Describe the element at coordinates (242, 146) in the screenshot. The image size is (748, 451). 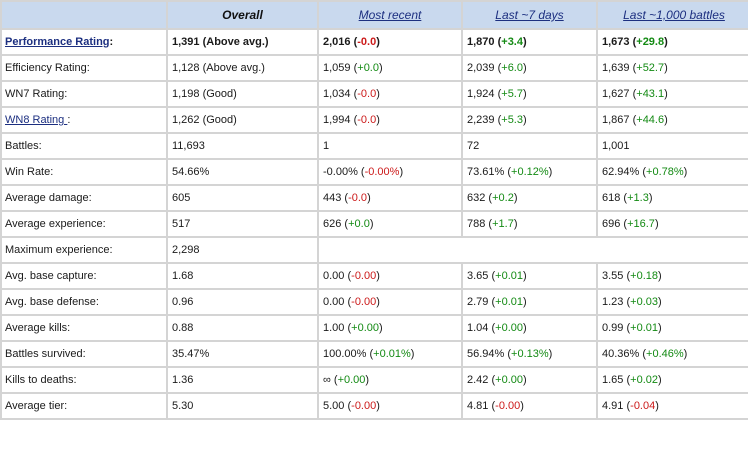
I see `overall-value: 11,693` at that location.